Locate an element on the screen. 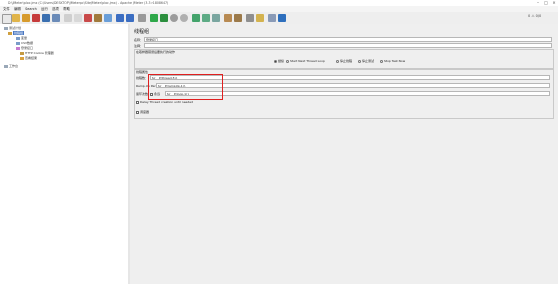 The width and height of the screenshot is (558, 284). remote-exit-icon is located at coordinates (216, 18).